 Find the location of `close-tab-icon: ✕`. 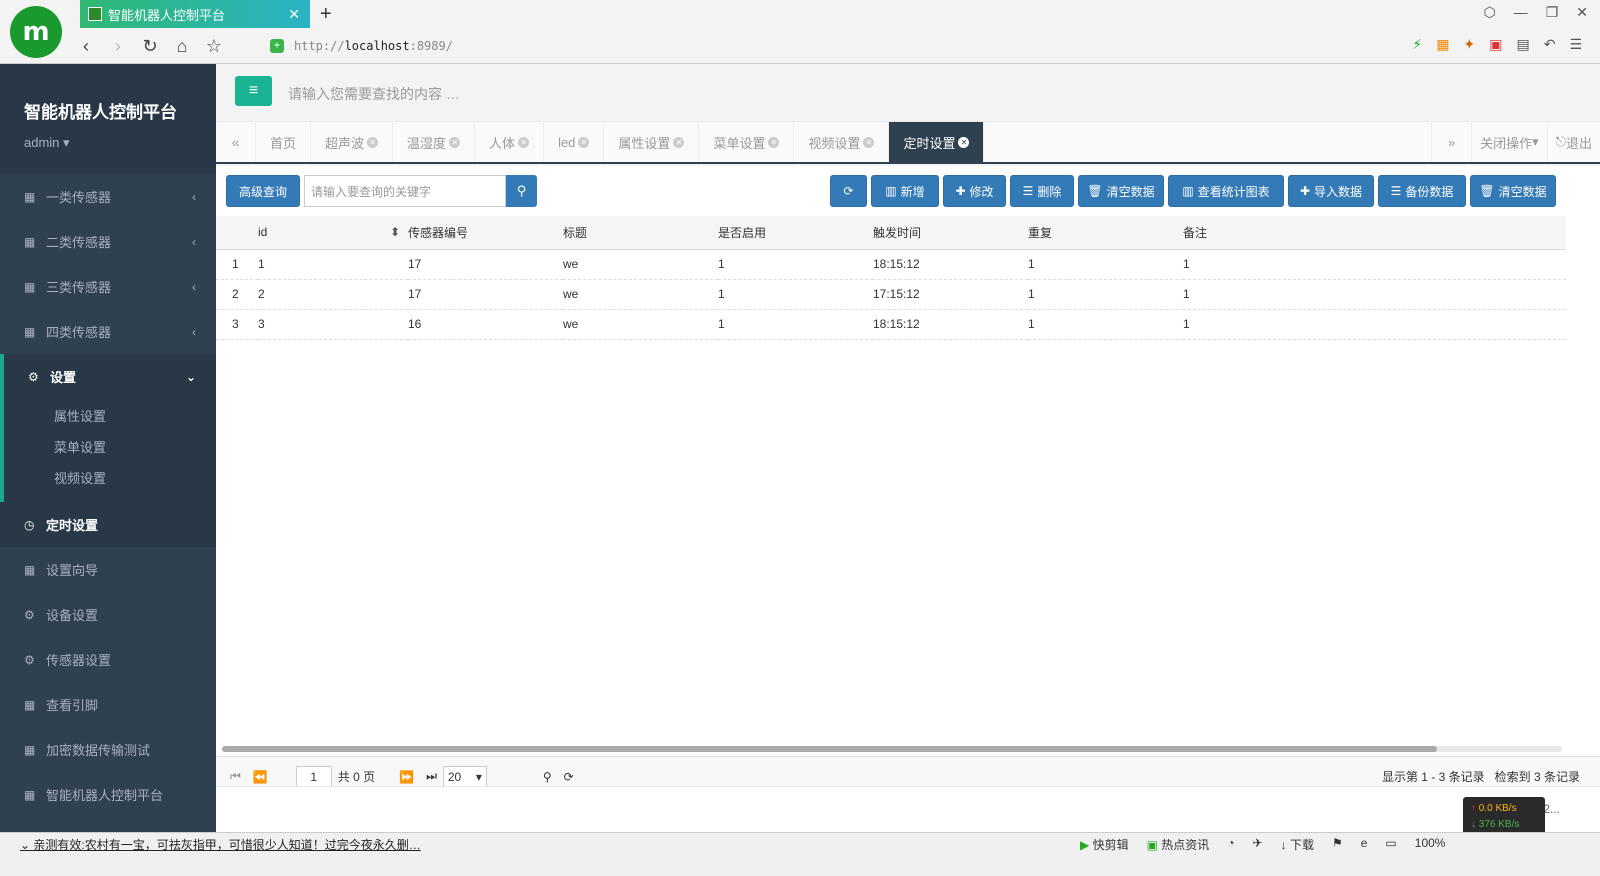

close-tab-icon: ✕ is located at coordinates (294, 14).